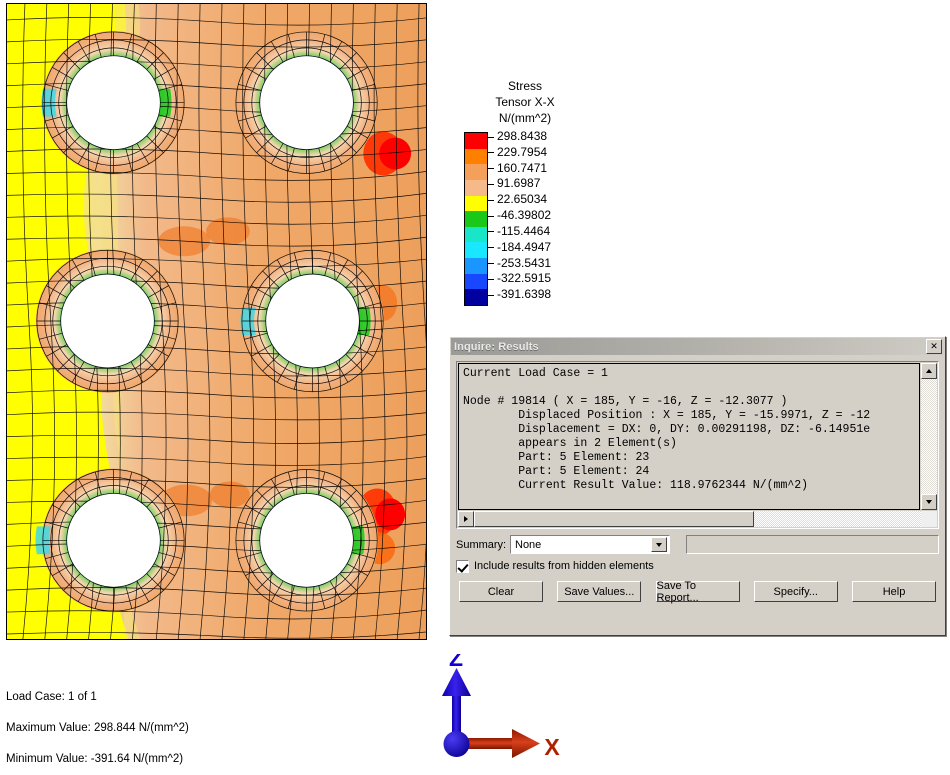  I want to click on summary-selected-value: None, so click(528, 544).